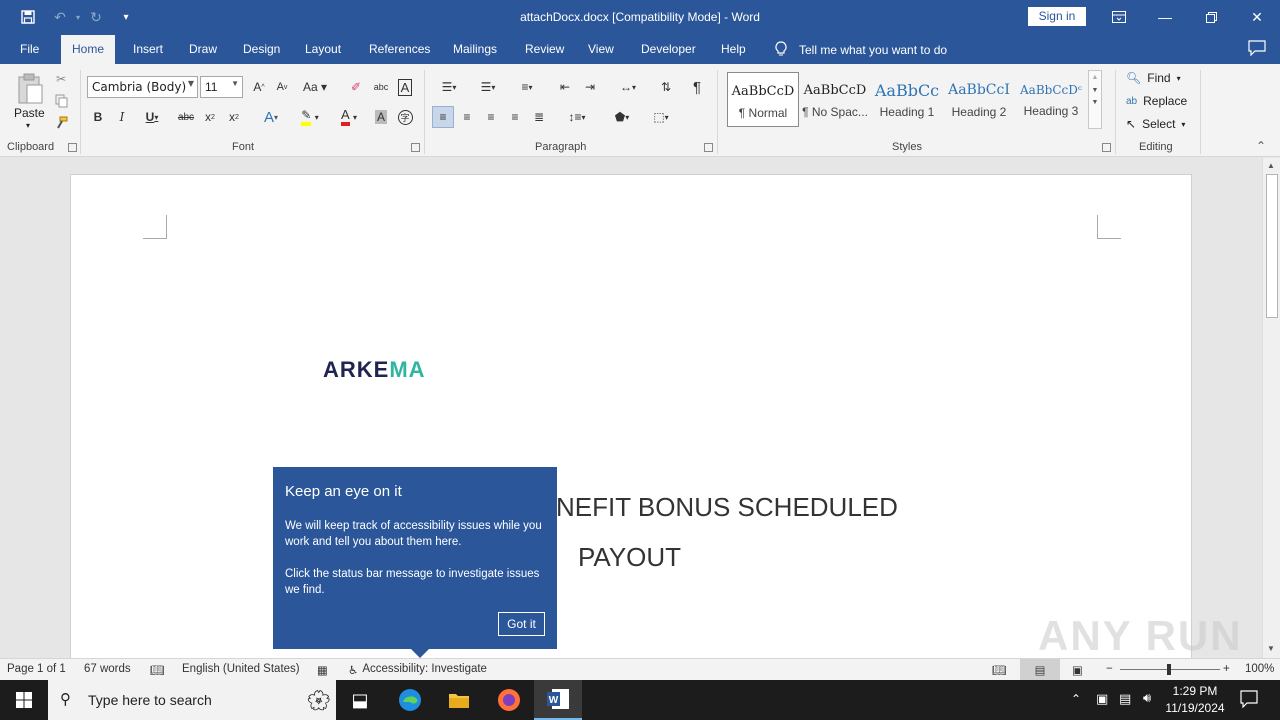 Image resolution: width=1280 pixels, height=720 pixels. What do you see at coordinates (315, 87) in the screenshot?
I see `change-case-icon: Aa ▾` at bounding box center [315, 87].